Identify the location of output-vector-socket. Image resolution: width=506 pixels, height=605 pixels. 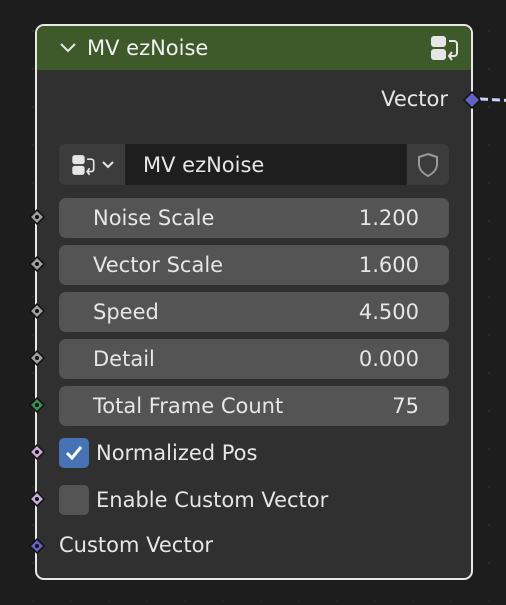
(472, 100).